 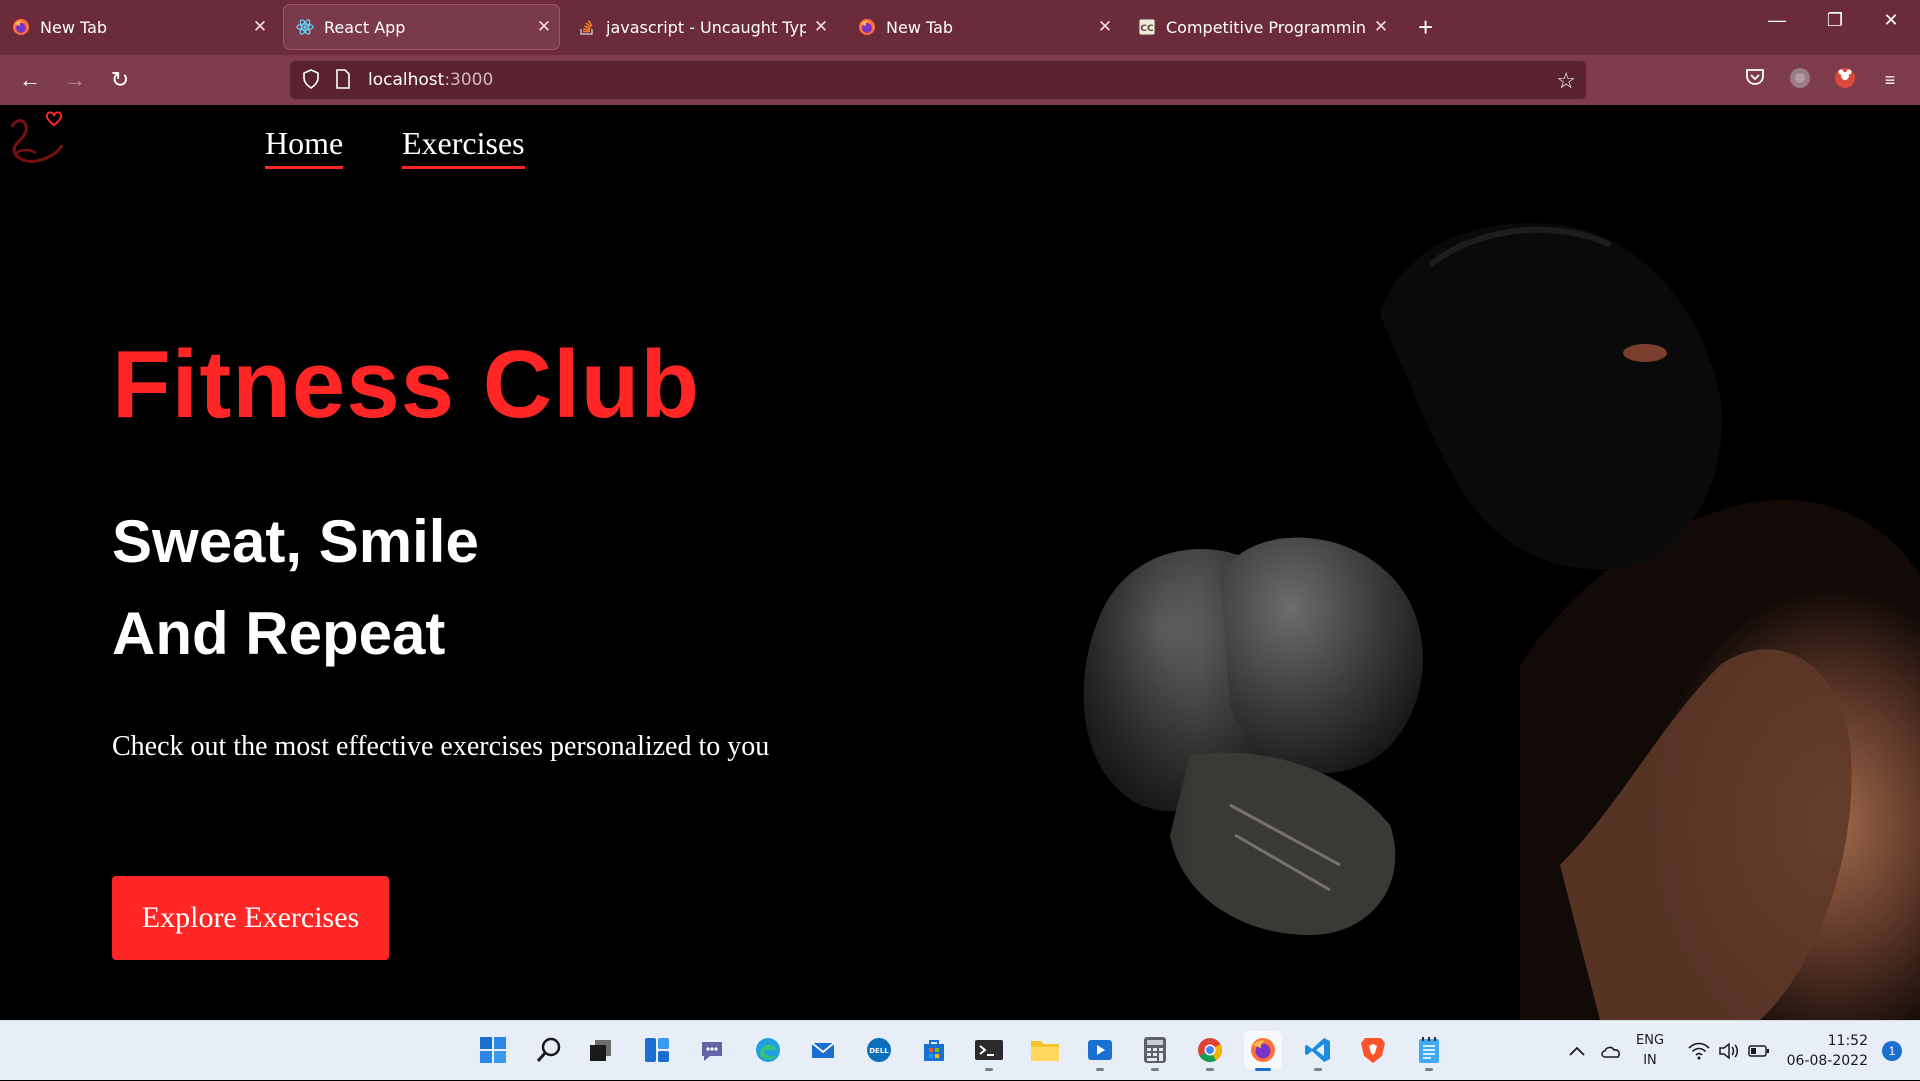 I want to click on search-icon, so click(x=549, y=1050).